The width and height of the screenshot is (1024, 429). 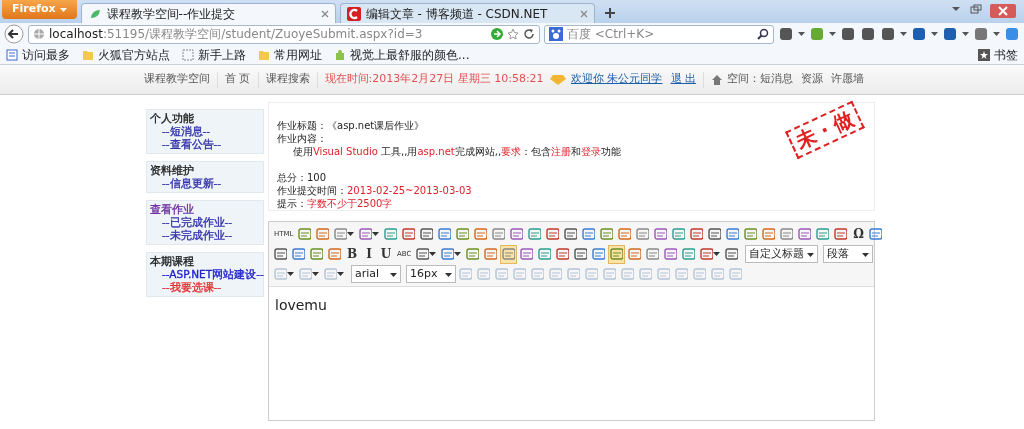 What do you see at coordinates (39, 34) in the screenshot?
I see `globe-icon` at bounding box center [39, 34].